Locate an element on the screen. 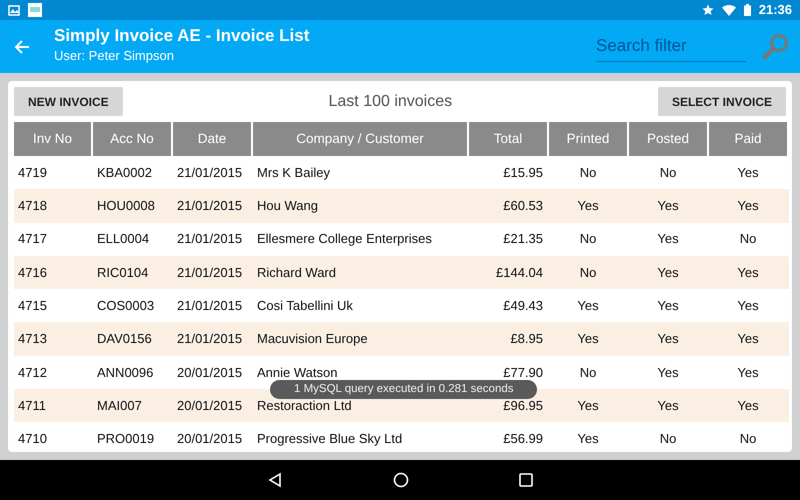  gallery-icon is located at coordinates (14, 10).